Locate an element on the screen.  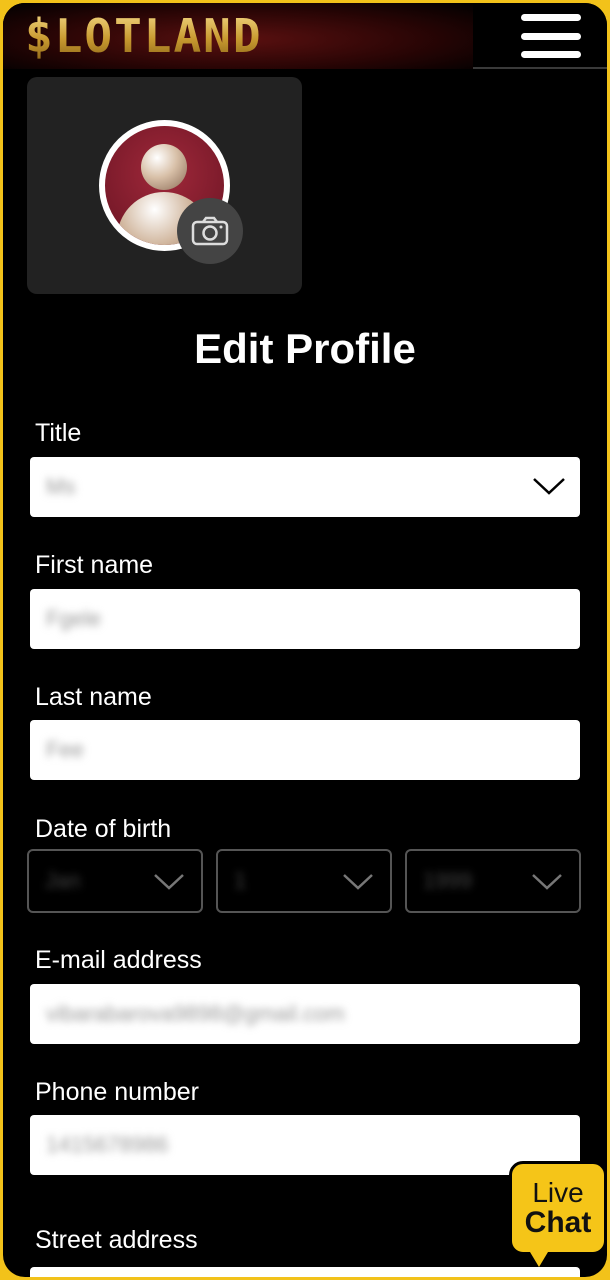
dob-label: Date of birth is located at coordinates (103, 829).